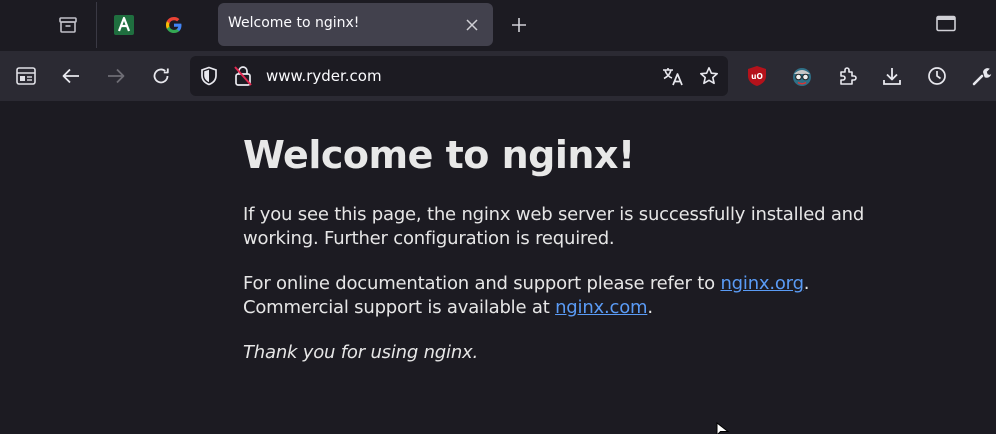 The height and width of the screenshot is (434, 996). What do you see at coordinates (709, 76) in the screenshot?
I see `star-icon` at bounding box center [709, 76].